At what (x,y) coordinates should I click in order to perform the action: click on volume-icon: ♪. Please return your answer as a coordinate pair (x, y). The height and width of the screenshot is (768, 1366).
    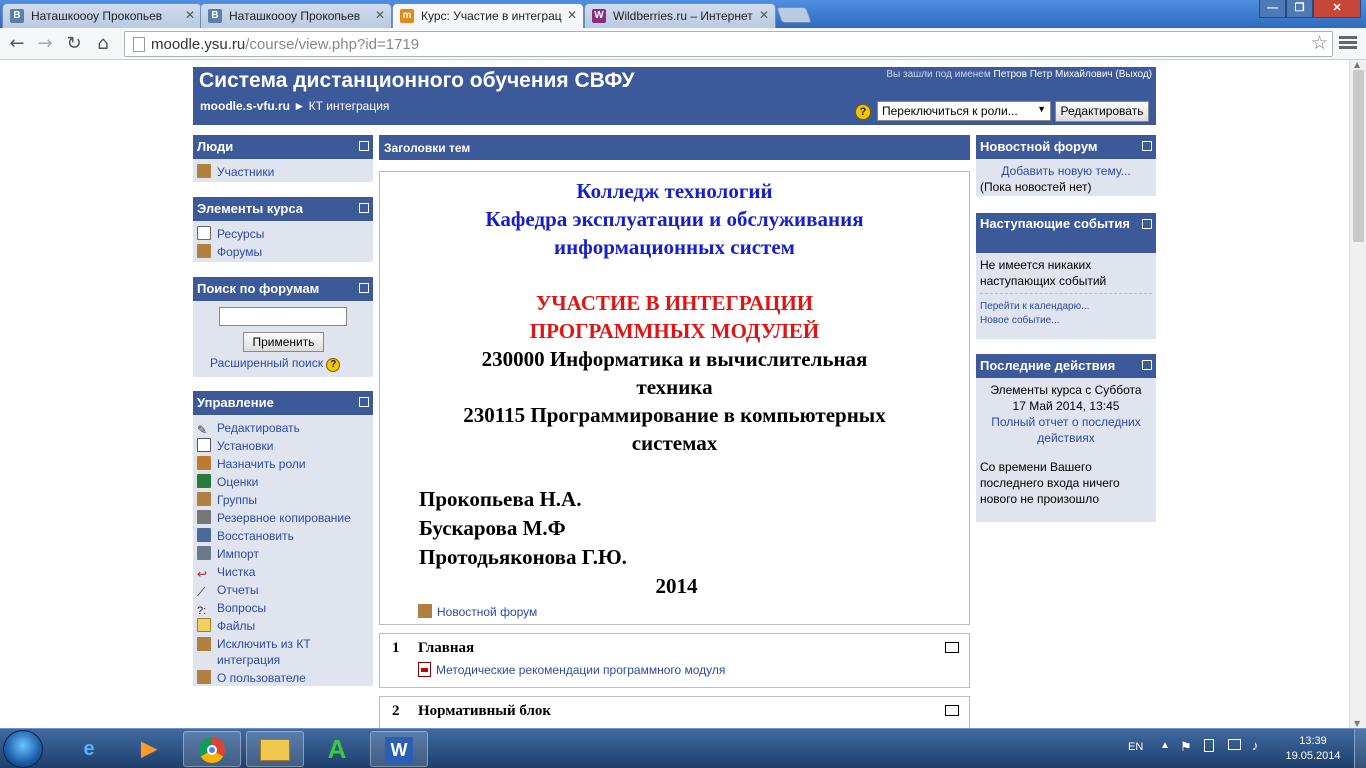
    Looking at the image, I should click on (1255, 745).